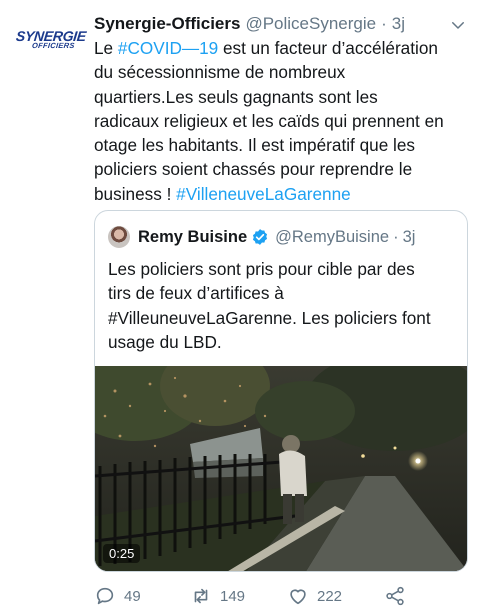  I want to click on quoted-author-avatar, so click(119, 237).